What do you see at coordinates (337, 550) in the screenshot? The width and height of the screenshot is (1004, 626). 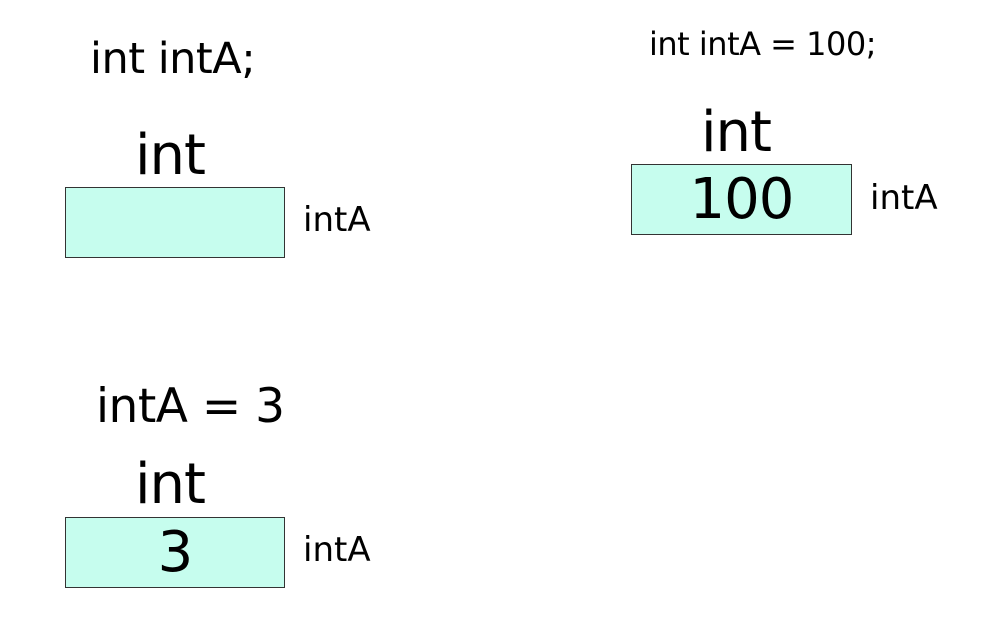 I see `assignment-variable-name: intA` at bounding box center [337, 550].